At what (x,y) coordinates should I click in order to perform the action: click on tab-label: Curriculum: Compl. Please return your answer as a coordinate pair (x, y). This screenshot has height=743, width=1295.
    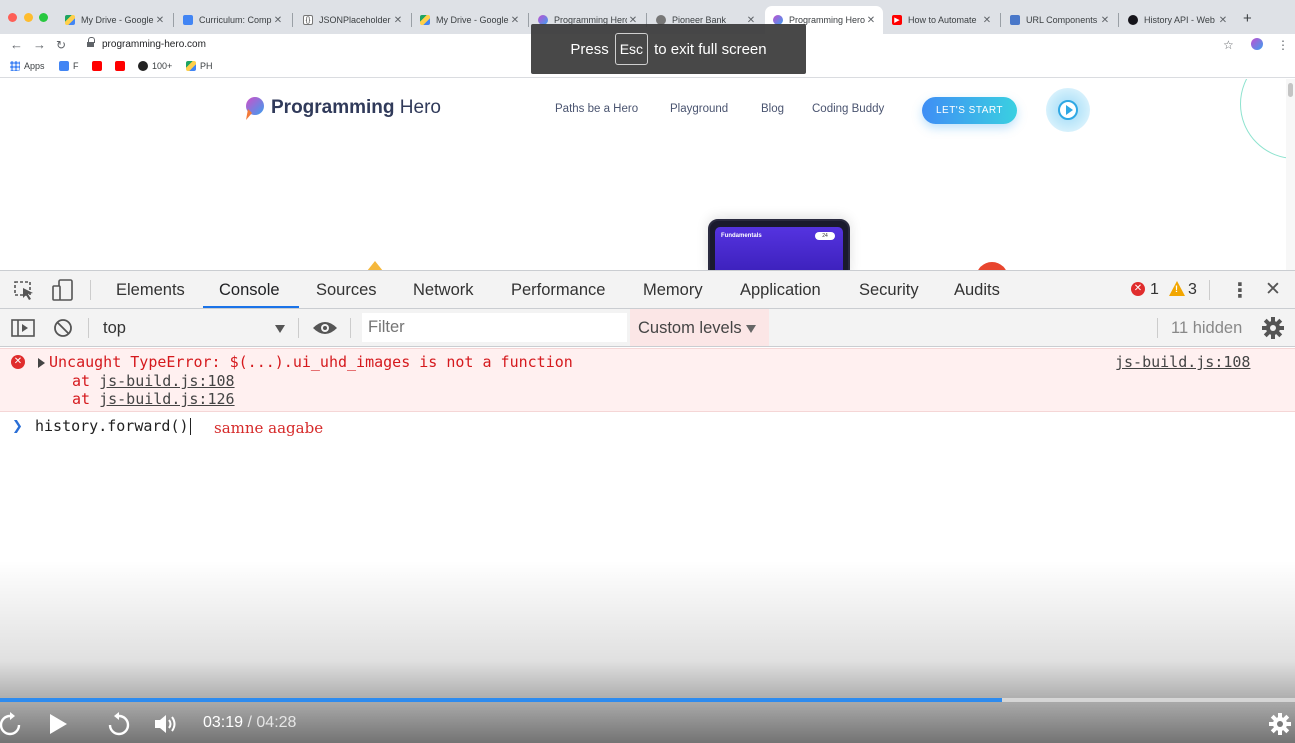
    Looking at the image, I should click on (235, 20).